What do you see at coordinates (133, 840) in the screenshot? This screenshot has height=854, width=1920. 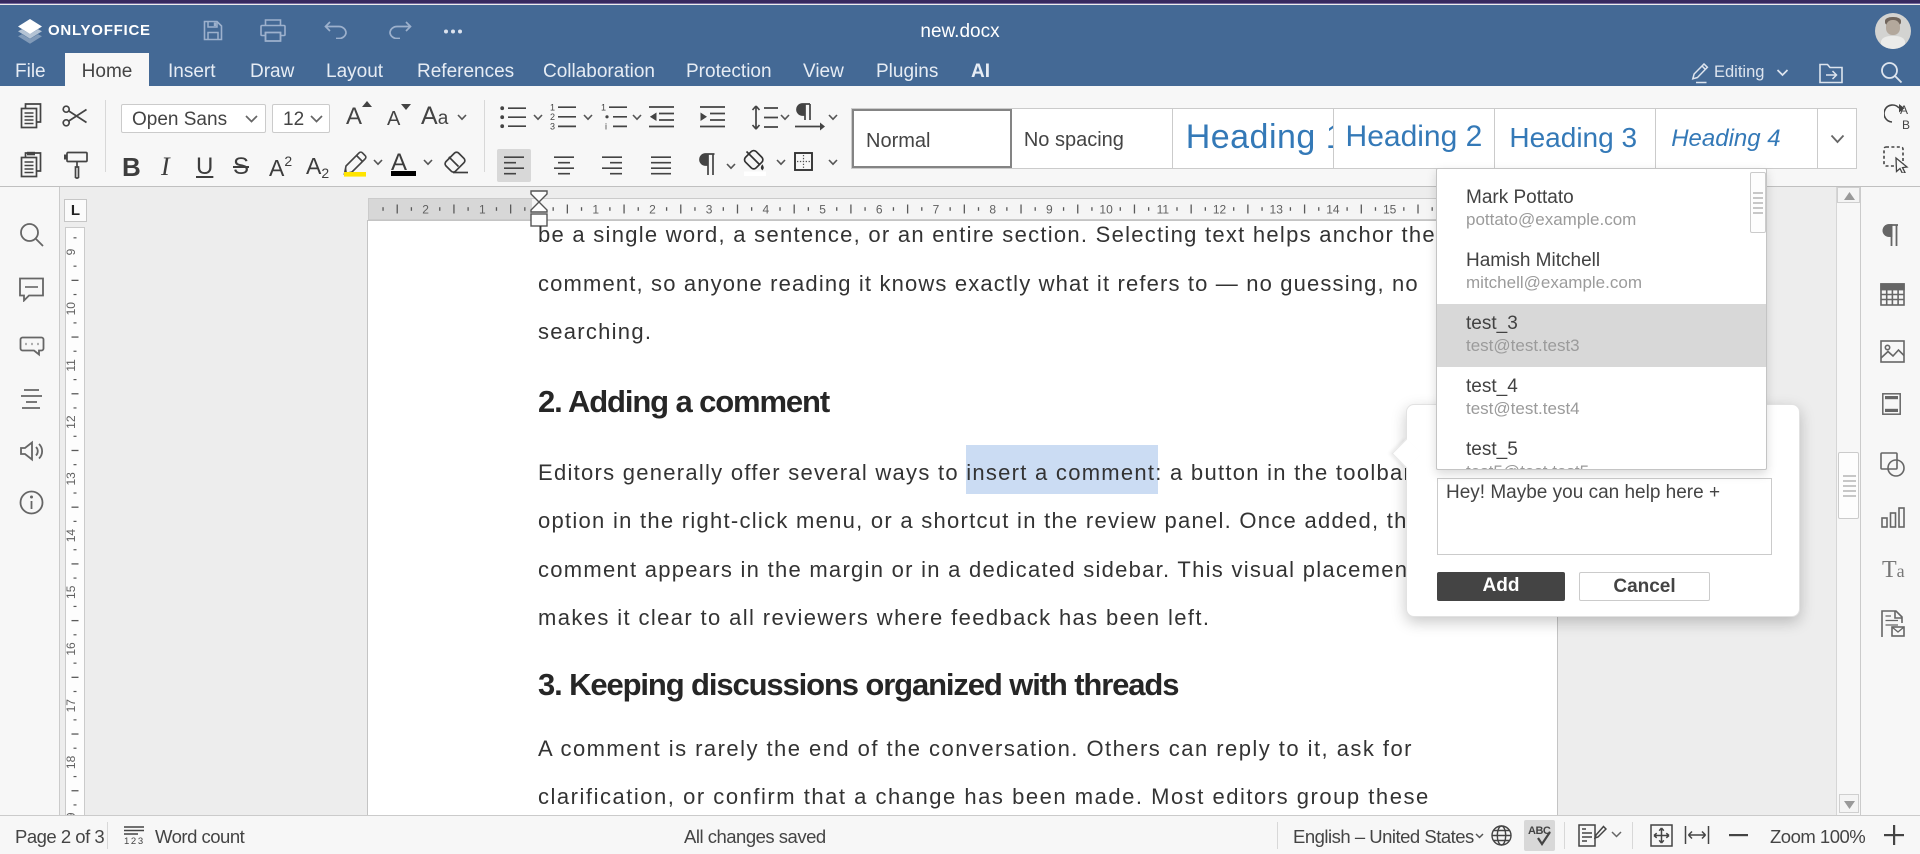 I see `svg-text: 1 2 3` at bounding box center [133, 840].